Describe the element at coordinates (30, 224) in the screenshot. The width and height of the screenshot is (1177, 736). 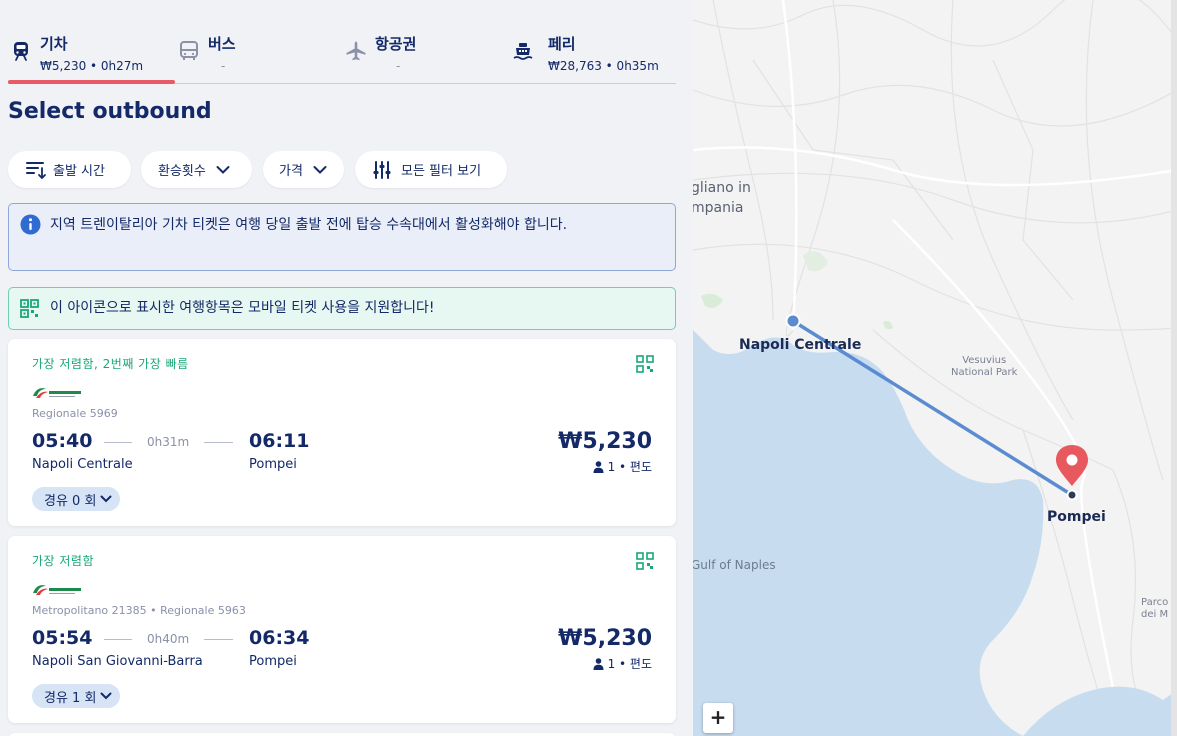
I see `info-icon` at that location.